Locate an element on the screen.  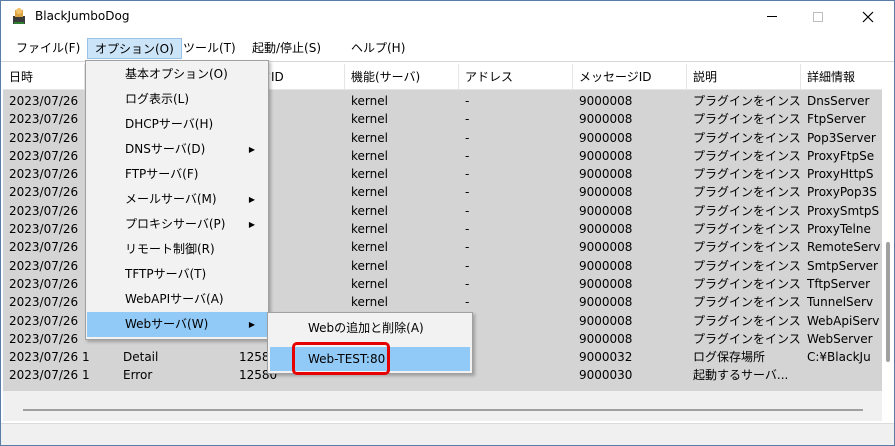
scroll-thumb is located at coordinates (888, 302).